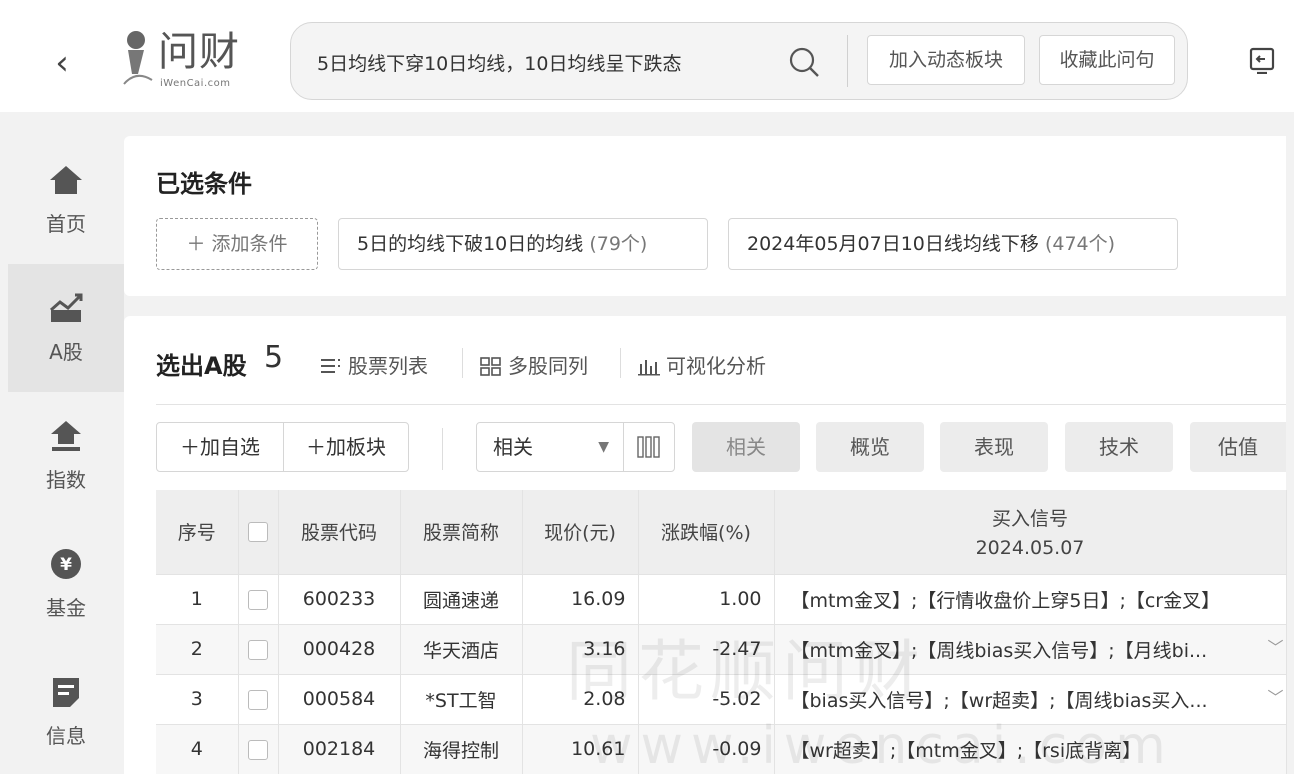 This screenshot has width=1294, height=774. Describe the element at coordinates (138, 58) in the screenshot. I see `logo-mark-icon` at that location.